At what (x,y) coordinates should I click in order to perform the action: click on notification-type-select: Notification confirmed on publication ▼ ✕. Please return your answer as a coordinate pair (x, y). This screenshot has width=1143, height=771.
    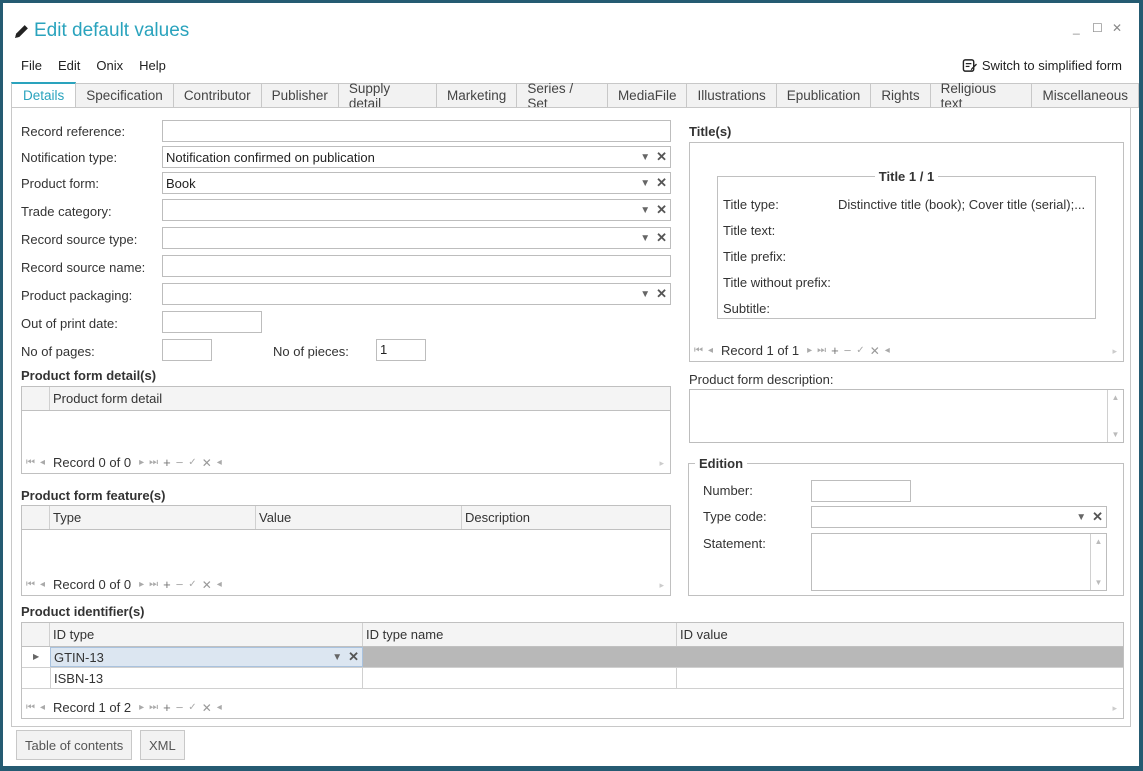
    Looking at the image, I should click on (416, 157).